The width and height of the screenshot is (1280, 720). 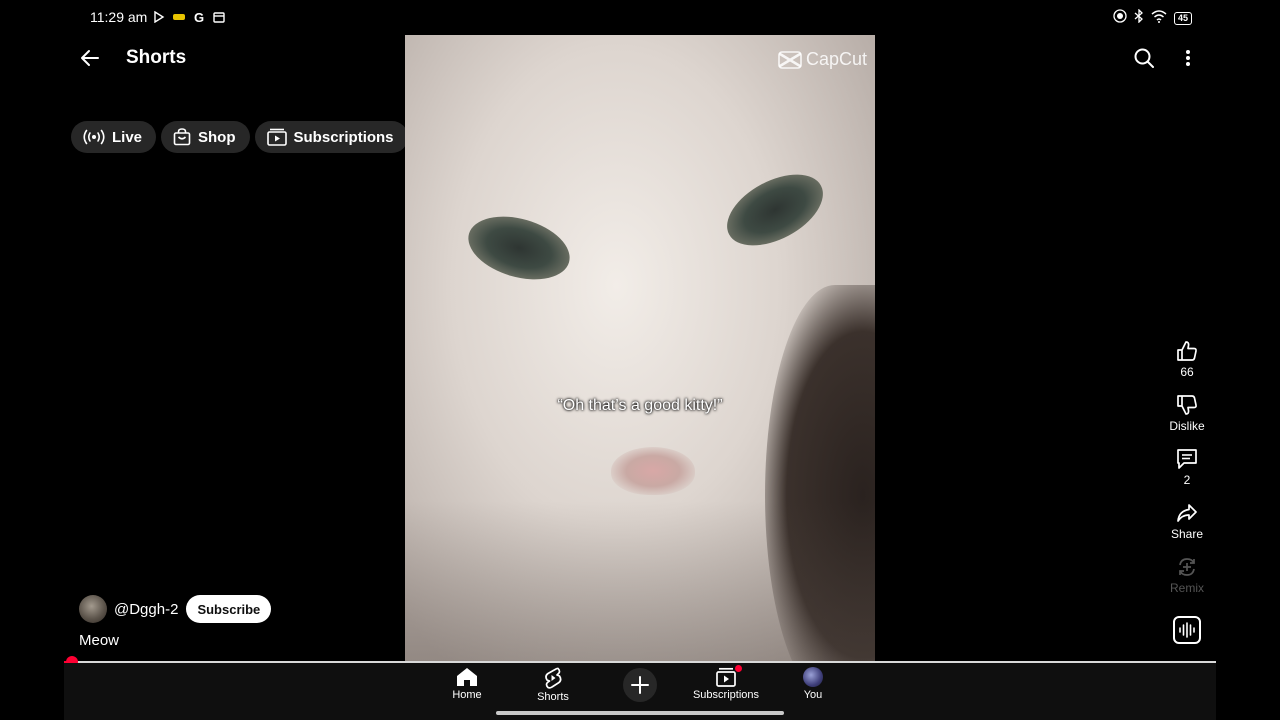 What do you see at coordinates (199, 17) in the screenshot?
I see `google-icon: G` at bounding box center [199, 17].